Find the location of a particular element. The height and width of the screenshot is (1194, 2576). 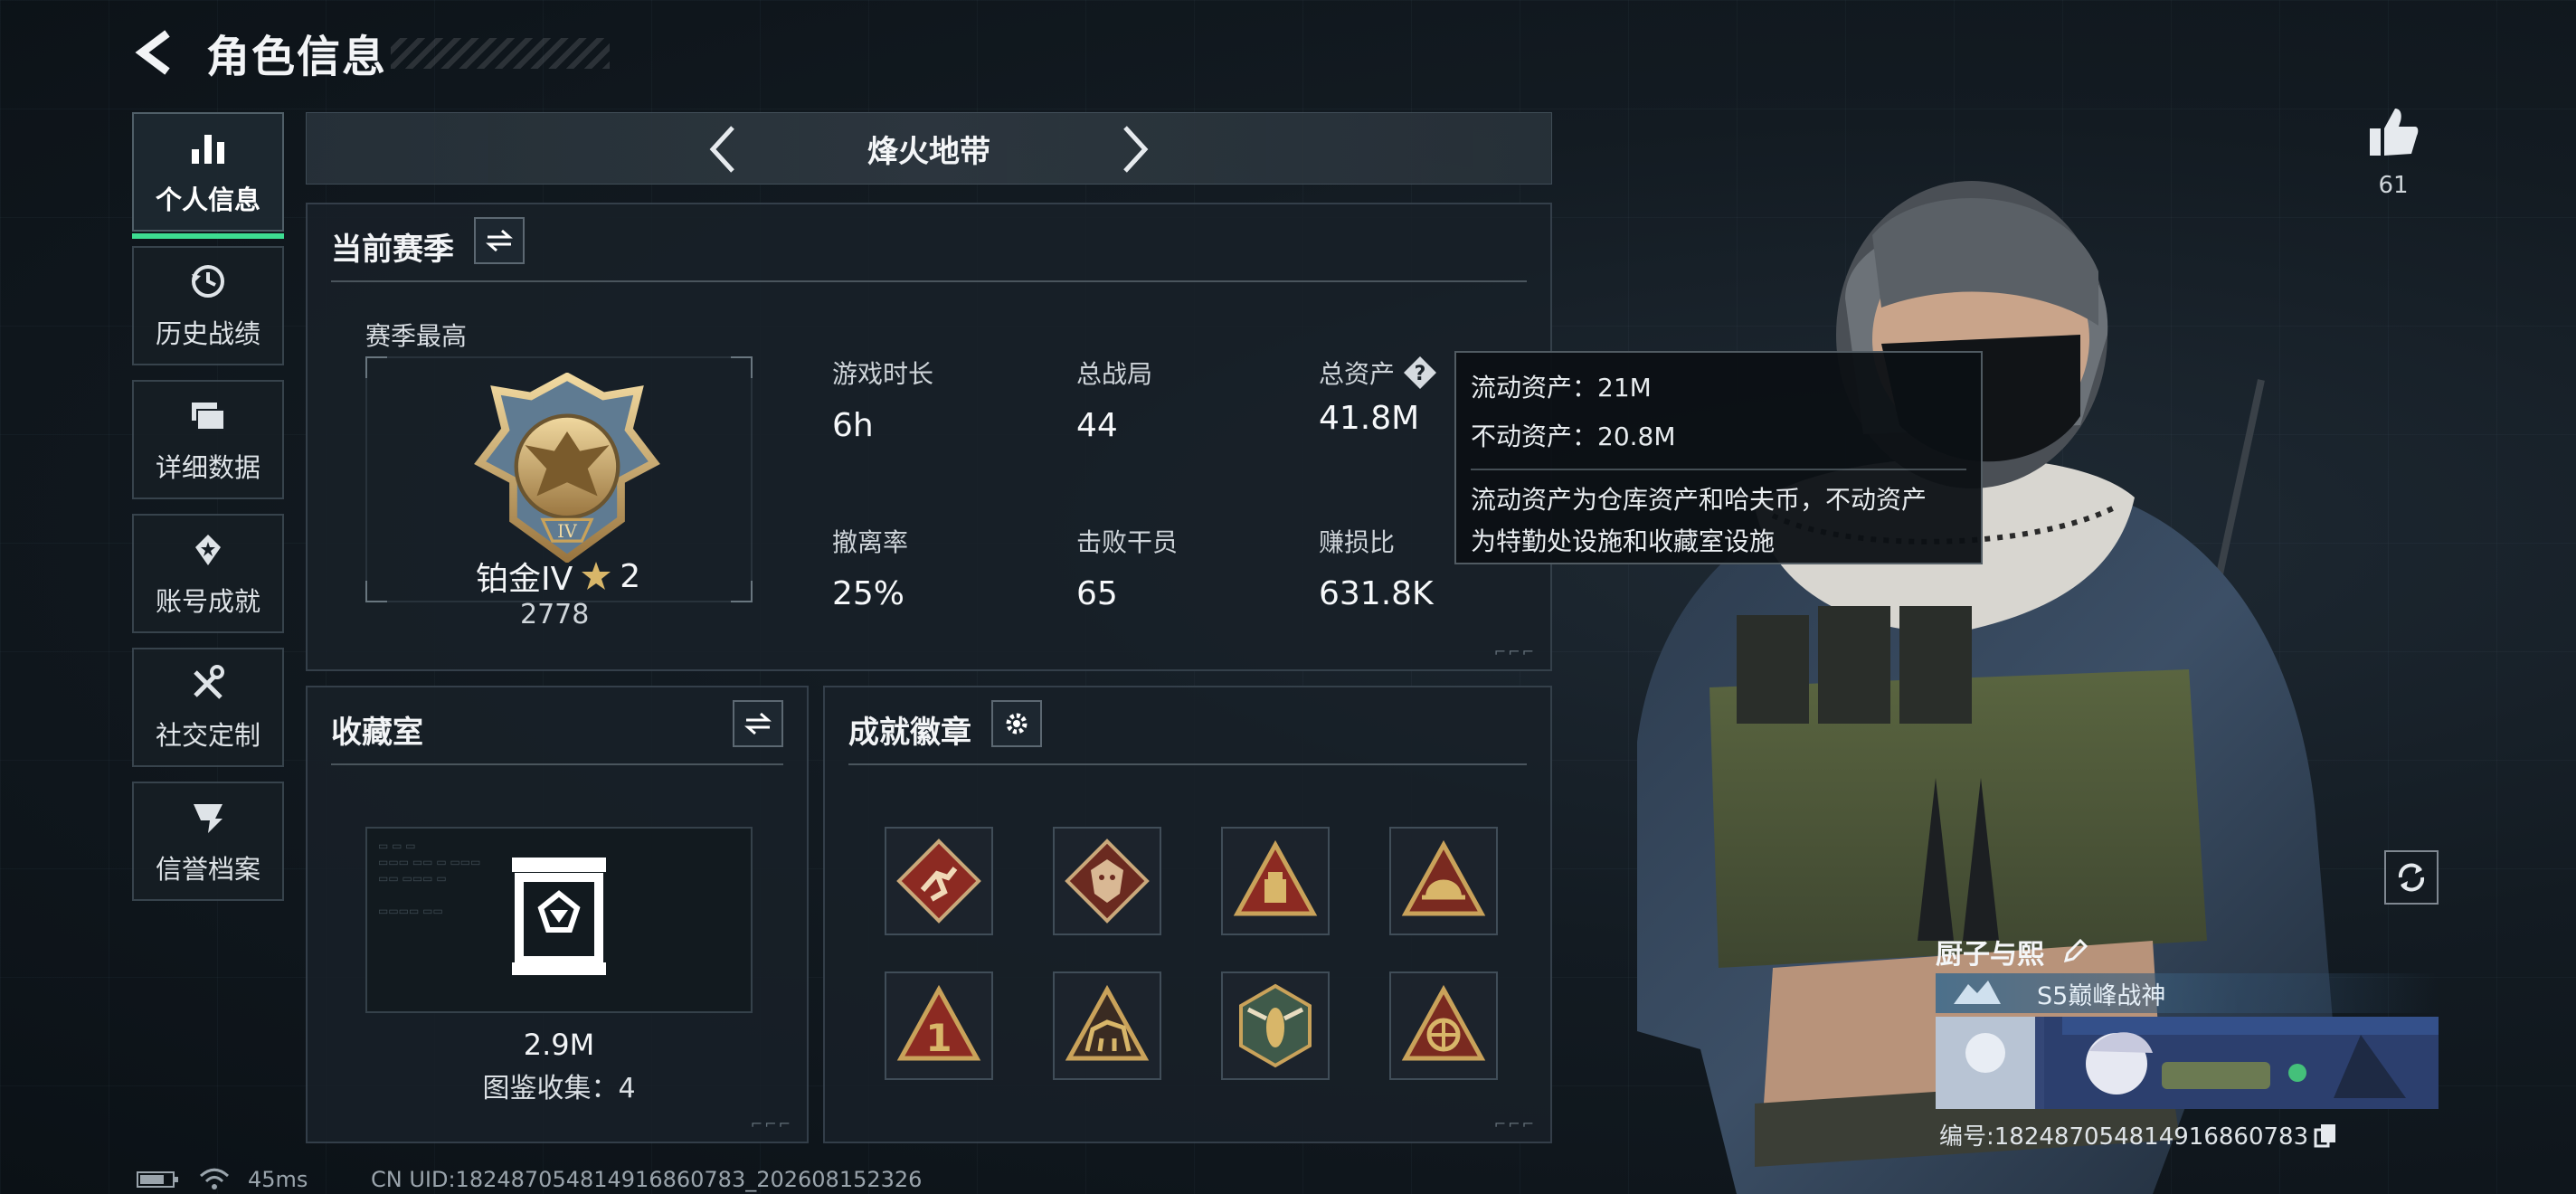

chevron-left-icon is located at coordinates (721, 149).